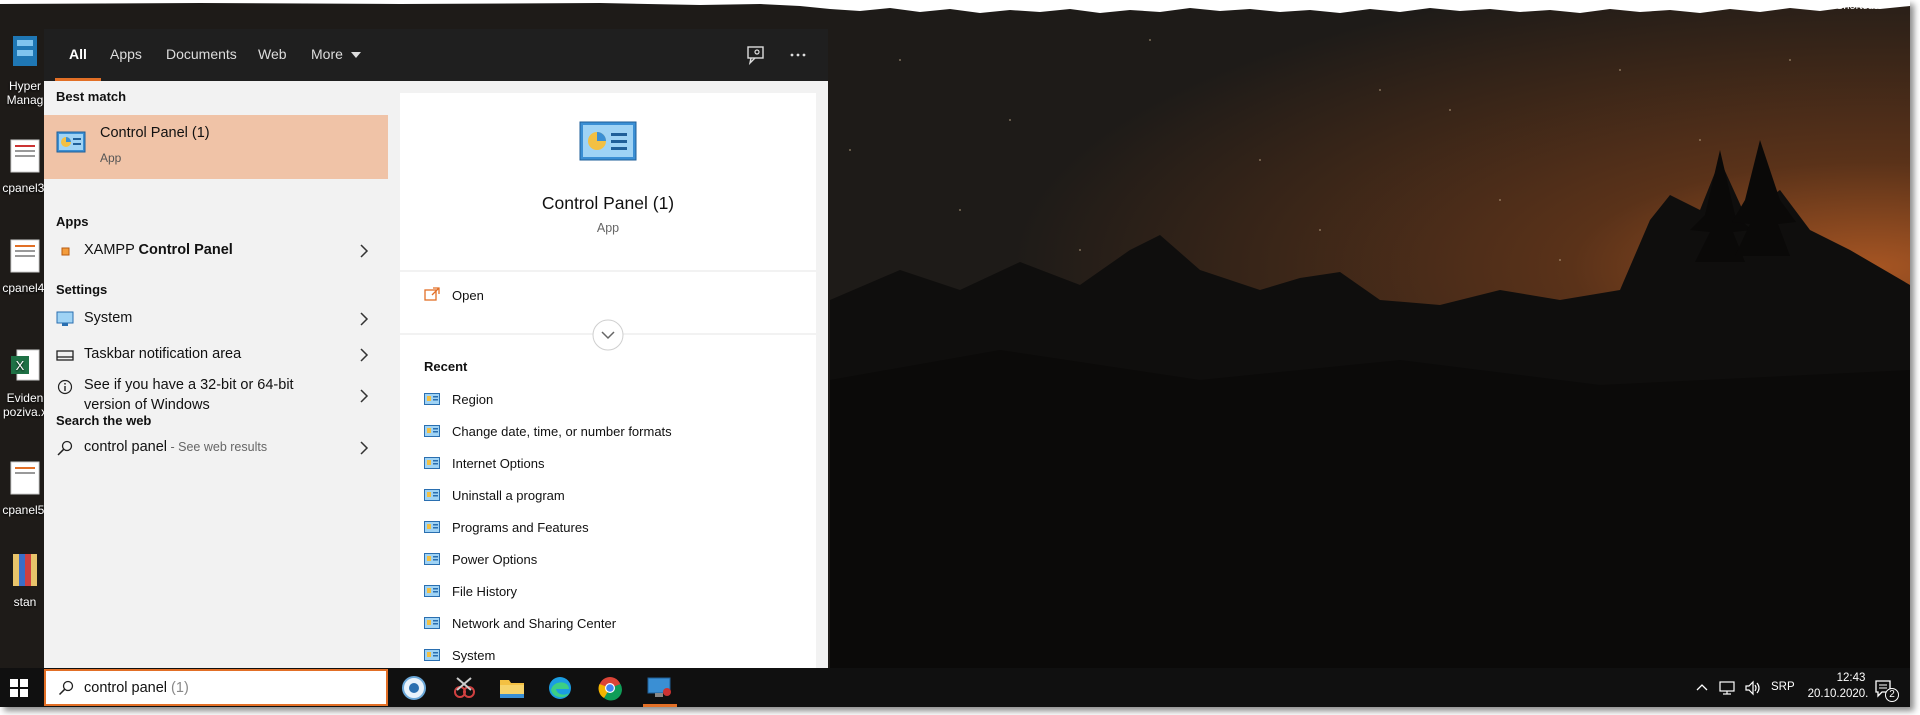 The image size is (1920, 715). What do you see at coordinates (72, 221) in the screenshot?
I see `apps-heading: Apps` at bounding box center [72, 221].